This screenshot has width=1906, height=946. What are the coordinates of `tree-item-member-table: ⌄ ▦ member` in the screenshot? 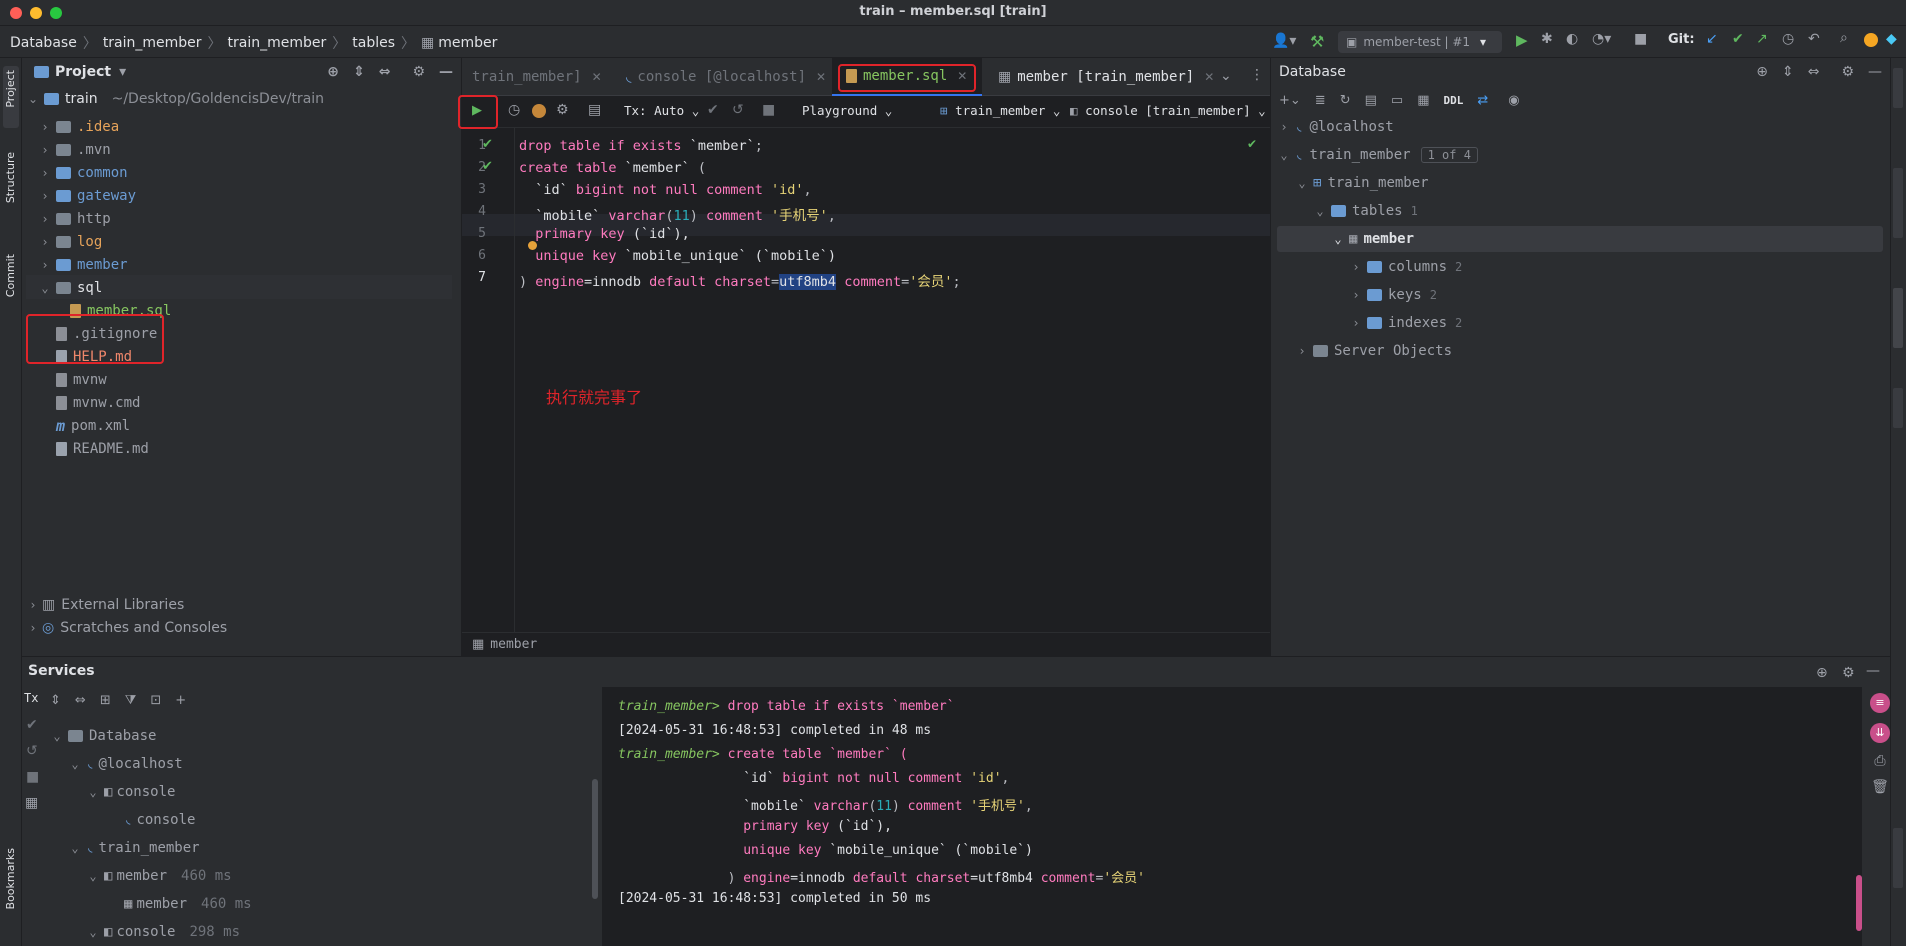 It's located at (1372, 239).